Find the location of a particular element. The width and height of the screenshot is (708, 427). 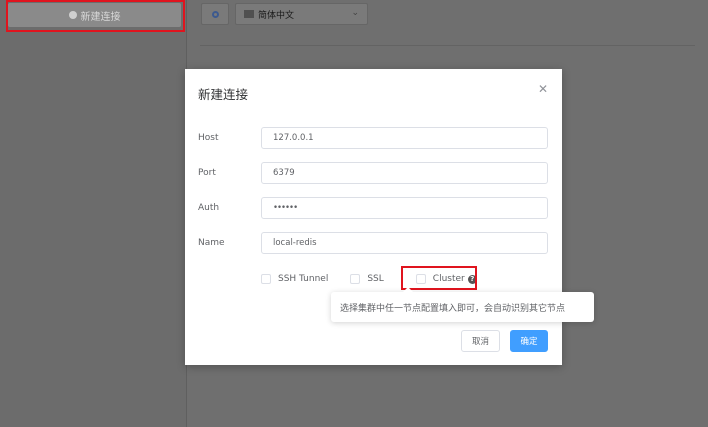

language-icon is located at coordinates (249, 14).